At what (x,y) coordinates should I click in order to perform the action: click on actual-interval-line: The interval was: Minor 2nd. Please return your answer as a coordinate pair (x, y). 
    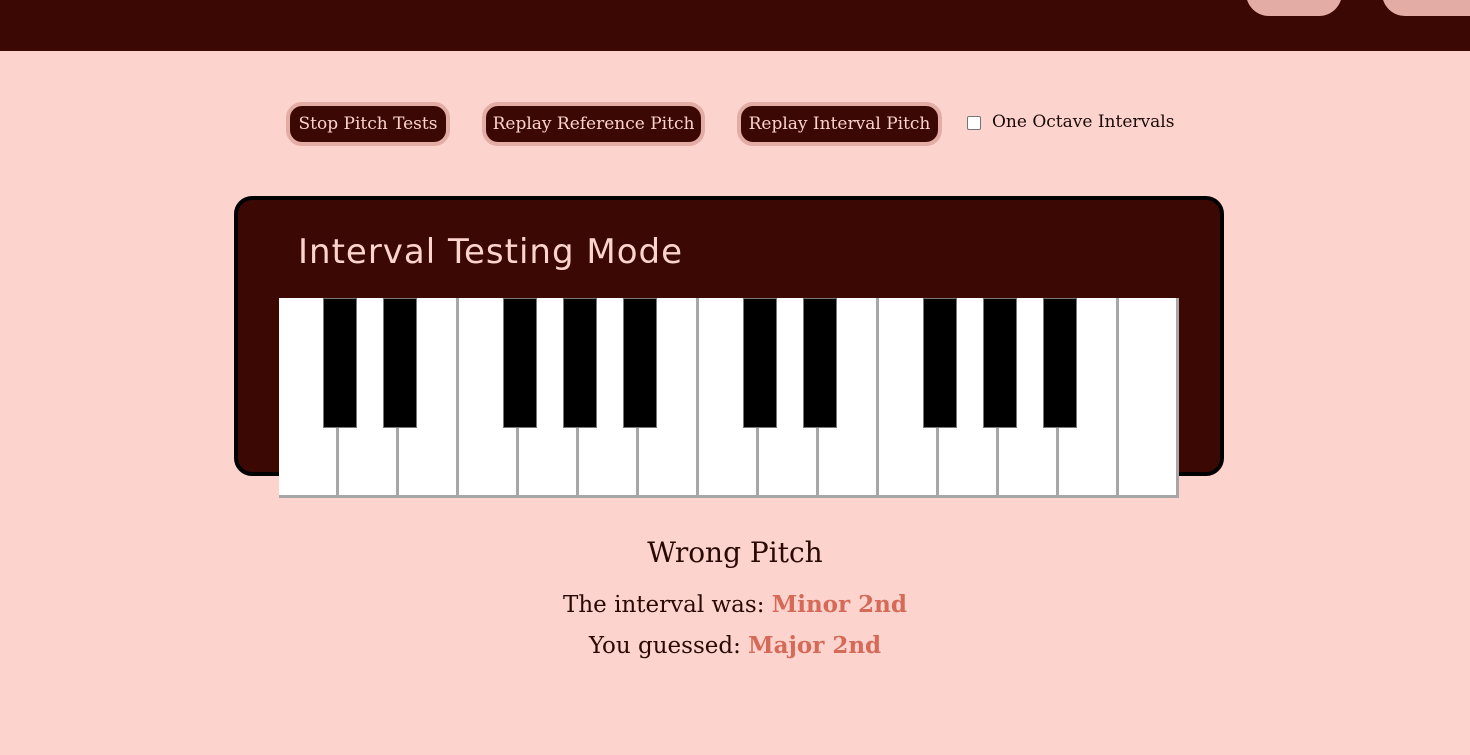
    Looking at the image, I should click on (735, 604).